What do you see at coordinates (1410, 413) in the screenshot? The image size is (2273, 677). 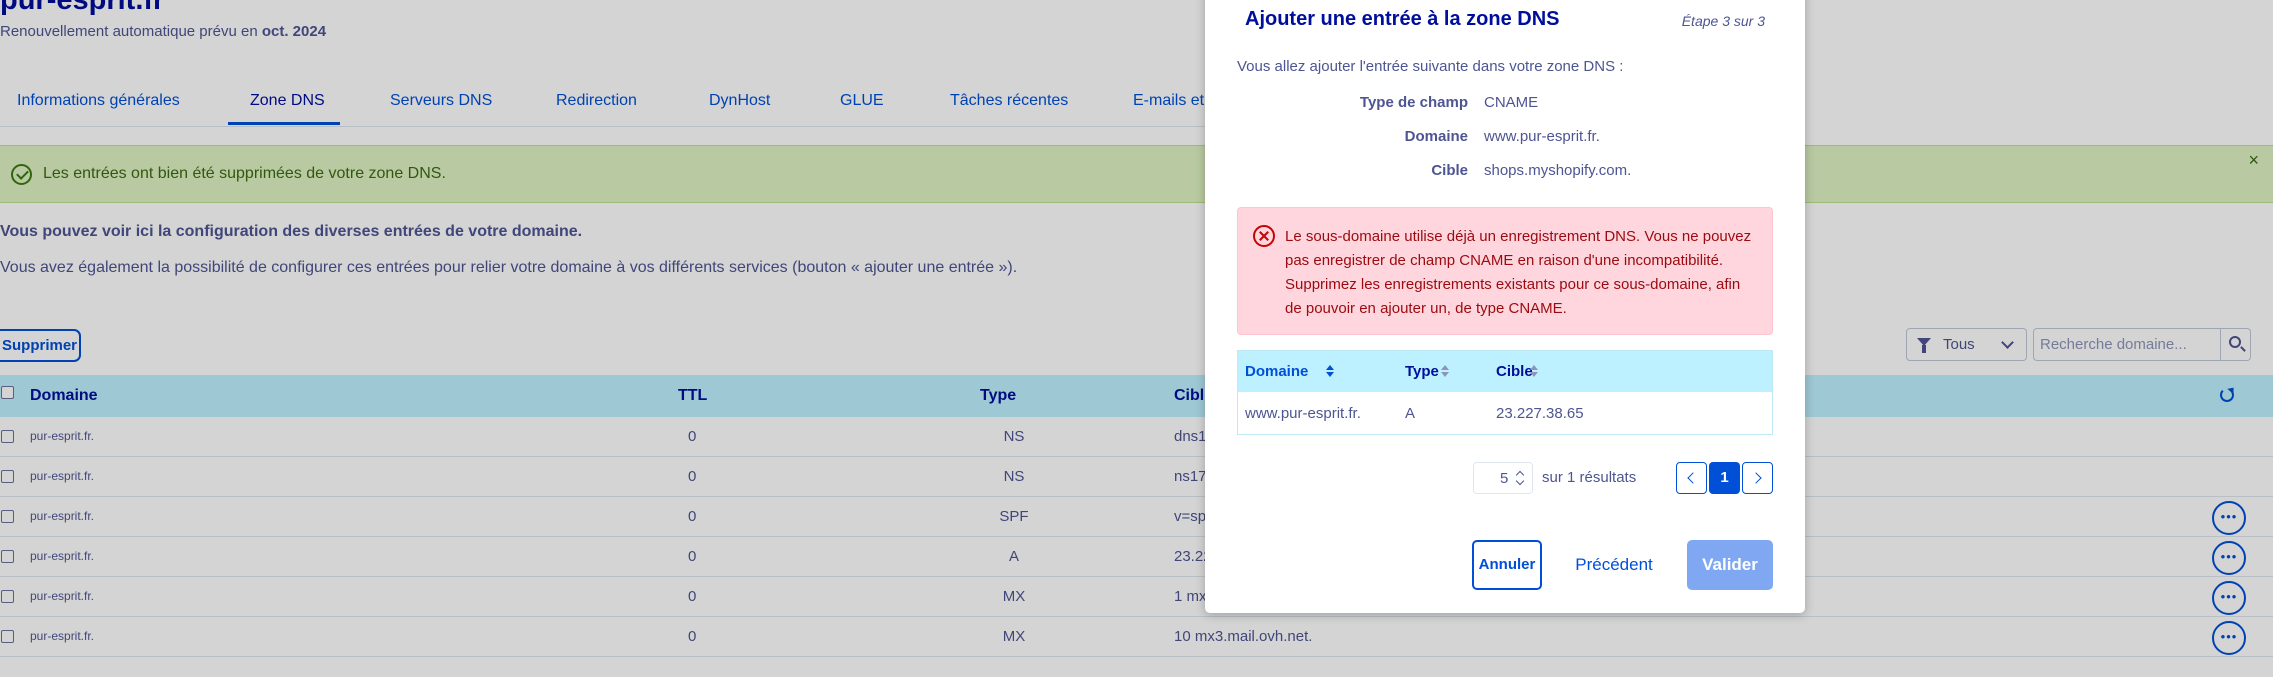 I see `conflict-row-type: A` at bounding box center [1410, 413].